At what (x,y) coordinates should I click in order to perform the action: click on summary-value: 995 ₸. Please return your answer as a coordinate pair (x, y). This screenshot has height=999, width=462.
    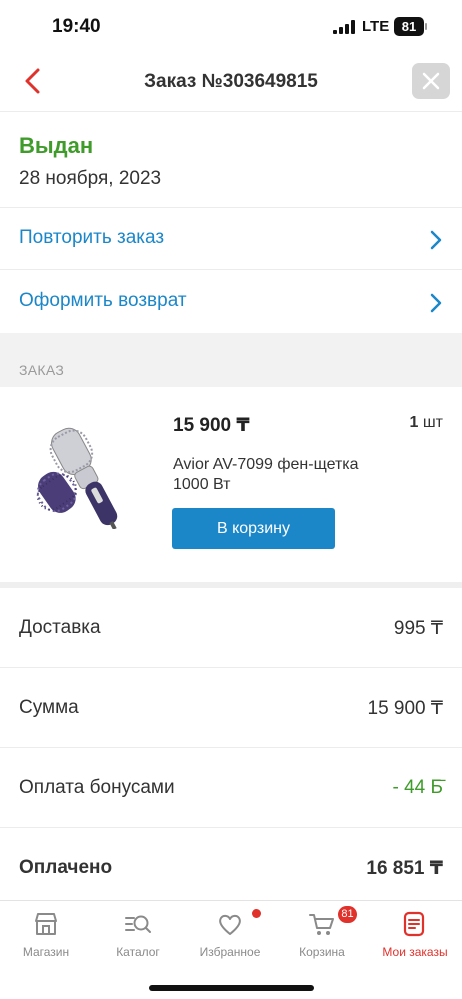
    Looking at the image, I should click on (418, 628).